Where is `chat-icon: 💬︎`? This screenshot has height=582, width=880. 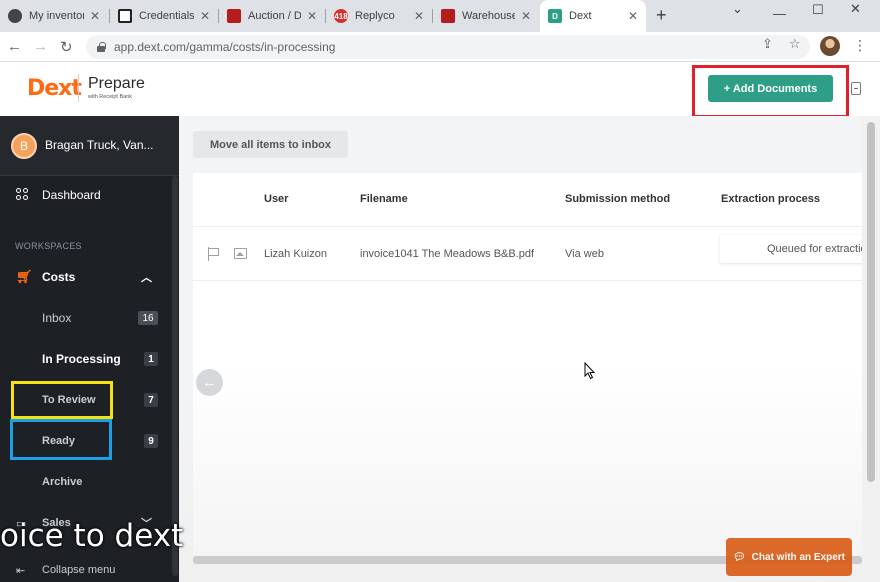 chat-icon: 💬︎ is located at coordinates (739, 557).